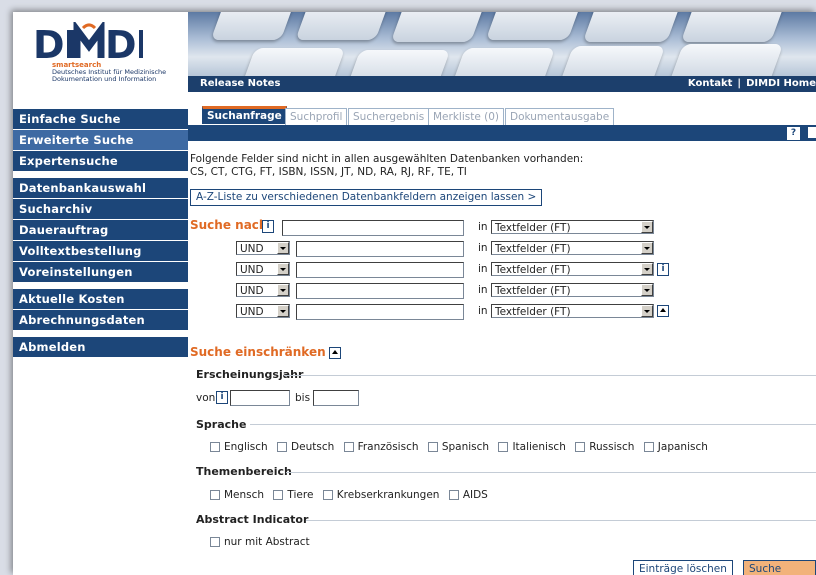 Image resolution: width=816 pixels, height=575 pixels. Describe the element at coordinates (572, 269) in the screenshot. I see `field-select-3: Textfelder (FT)` at that location.